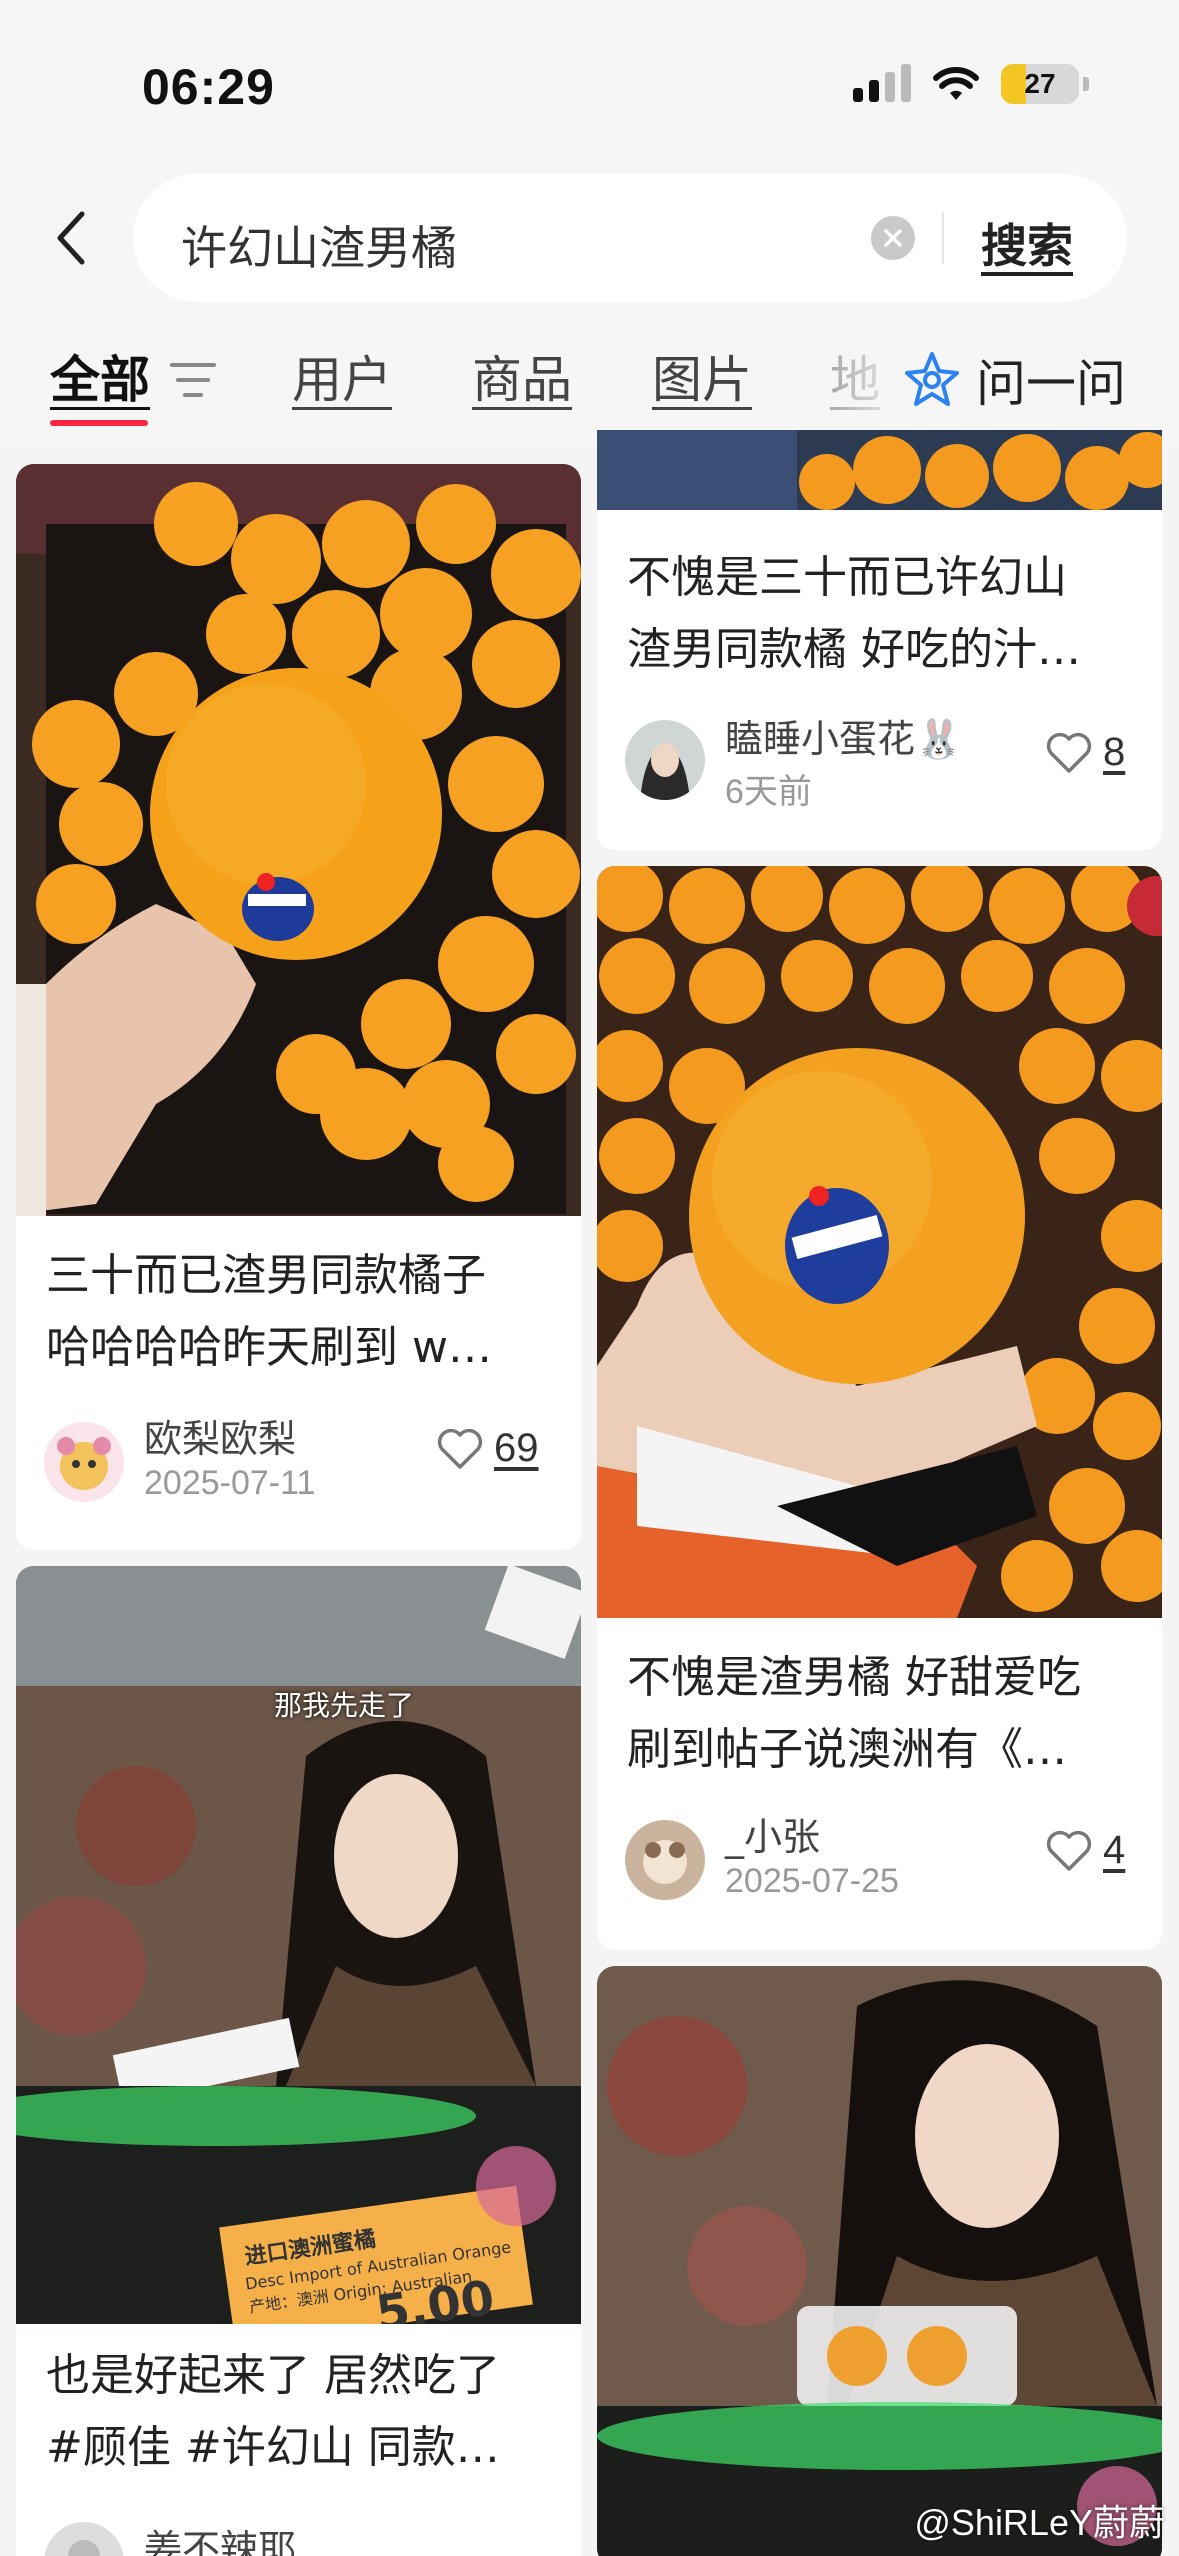  Describe the element at coordinates (342, 376) in the screenshot. I see `tab-users: 用户` at that location.